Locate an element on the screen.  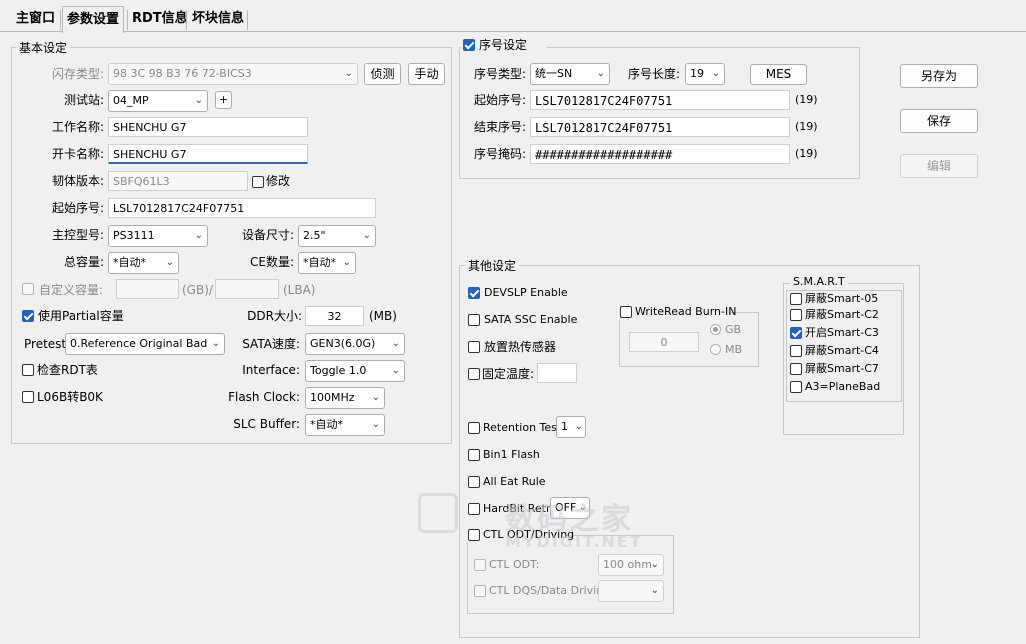
ctl-odt-checkbox is located at coordinates (480, 565).